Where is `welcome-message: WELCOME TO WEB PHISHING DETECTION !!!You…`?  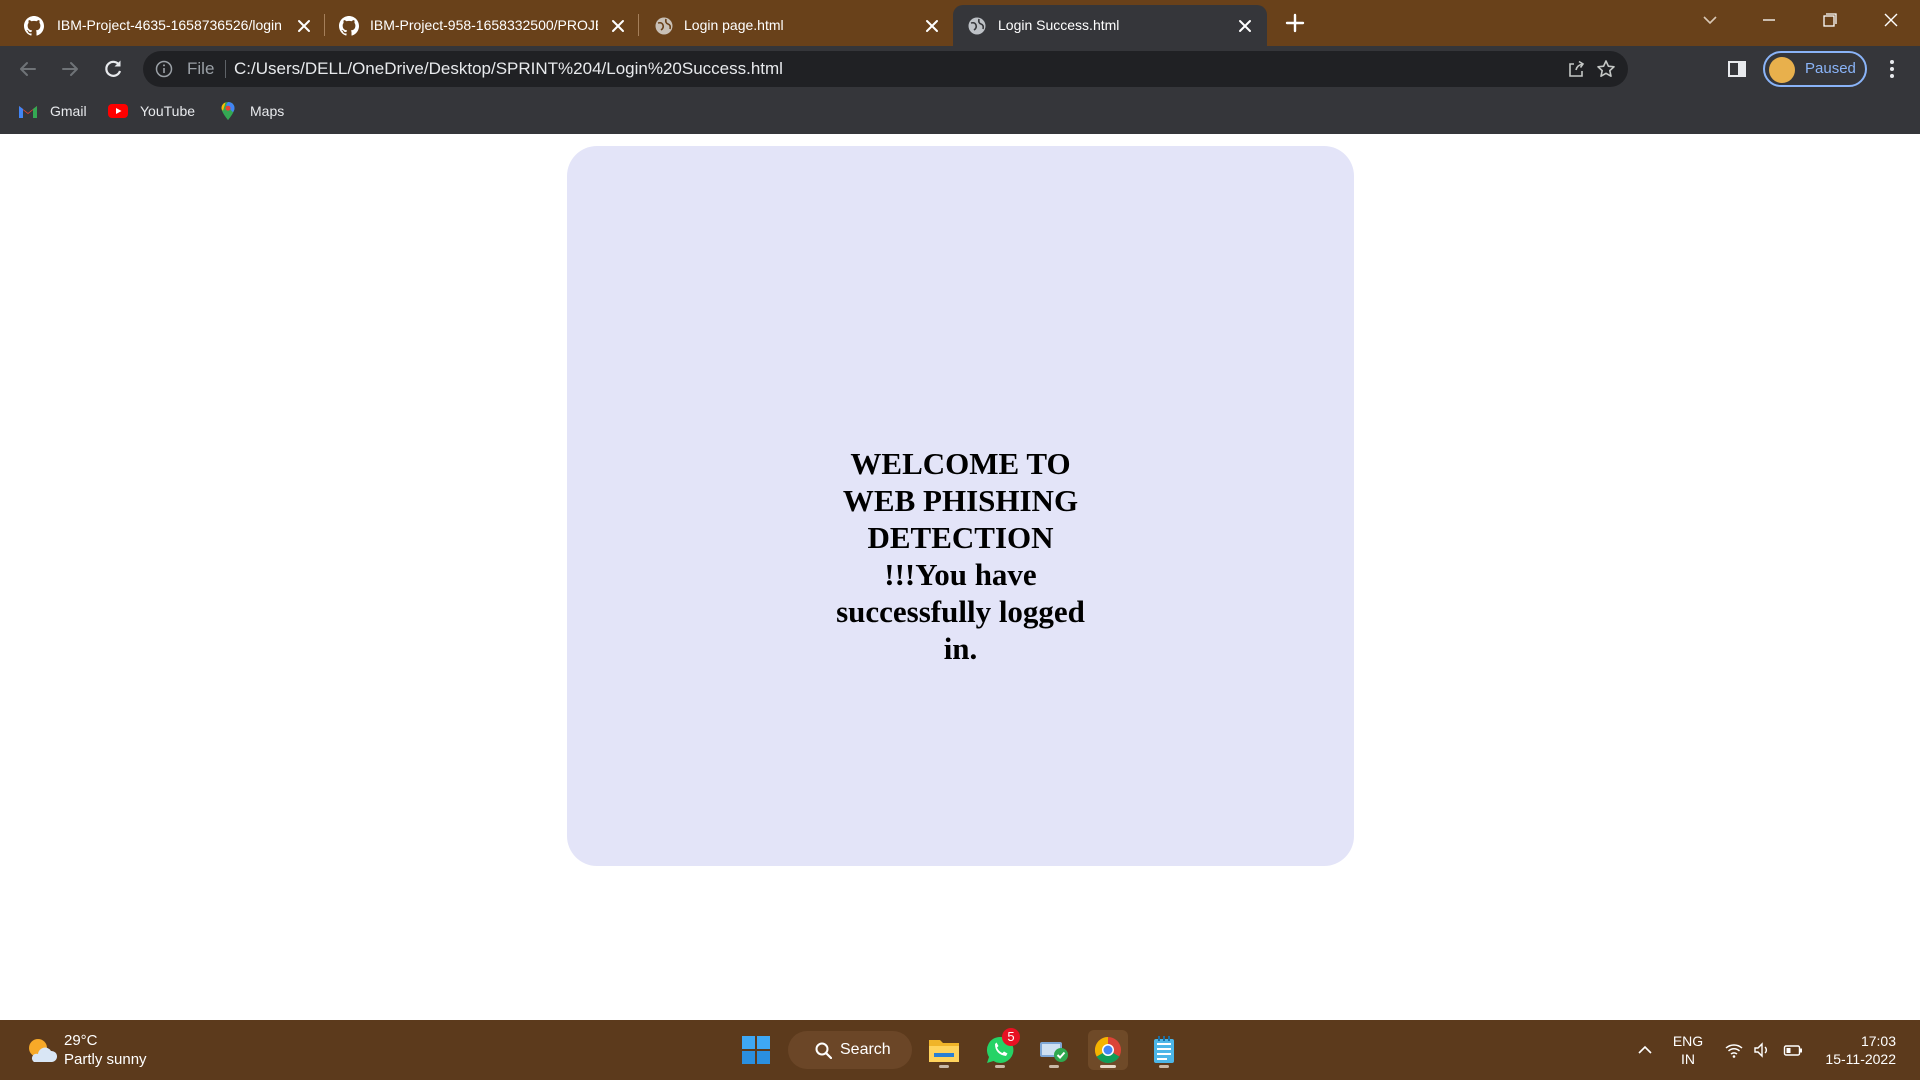
welcome-message: WELCOME TO WEB PHISHING DETECTION !!!You… is located at coordinates (960, 556).